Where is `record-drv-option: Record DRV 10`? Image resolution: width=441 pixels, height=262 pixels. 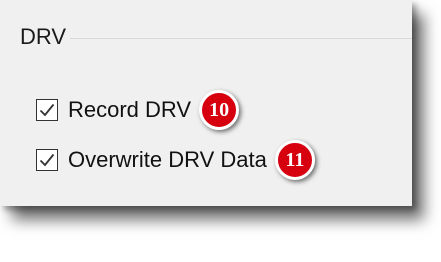
record-drv-option: Record DRV 10 is located at coordinates (138, 110).